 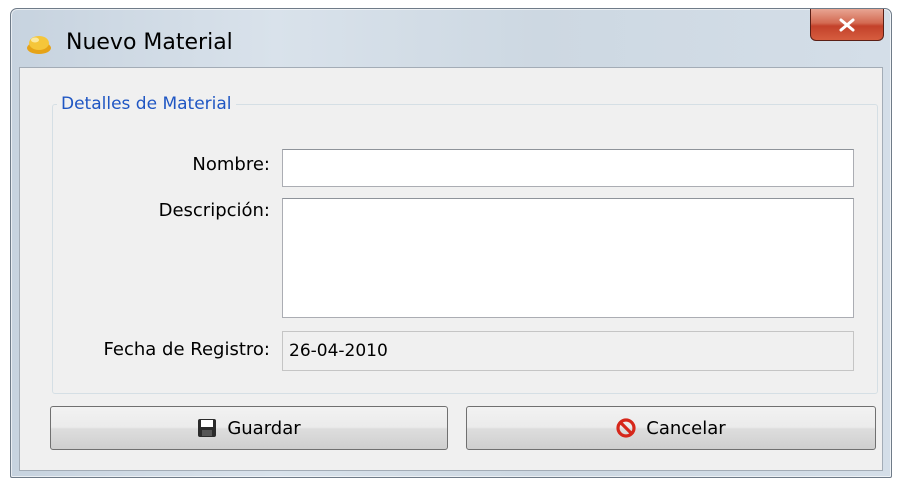 What do you see at coordinates (568, 351) in the screenshot?
I see `fecha-field` at bounding box center [568, 351].